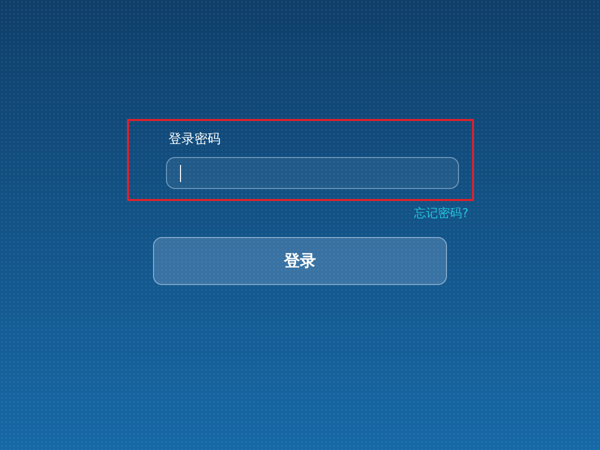 This screenshot has width=600, height=450. Describe the element at coordinates (312, 173) in the screenshot. I see `password-field` at that location.